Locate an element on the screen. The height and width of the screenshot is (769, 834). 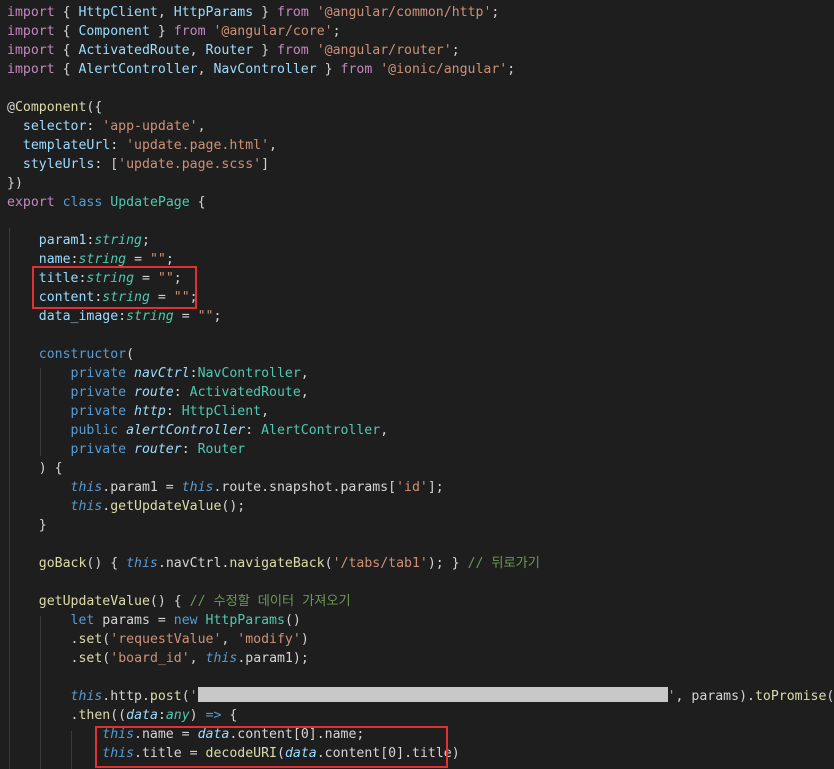
code-token: set is located at coordinates (90, 639).